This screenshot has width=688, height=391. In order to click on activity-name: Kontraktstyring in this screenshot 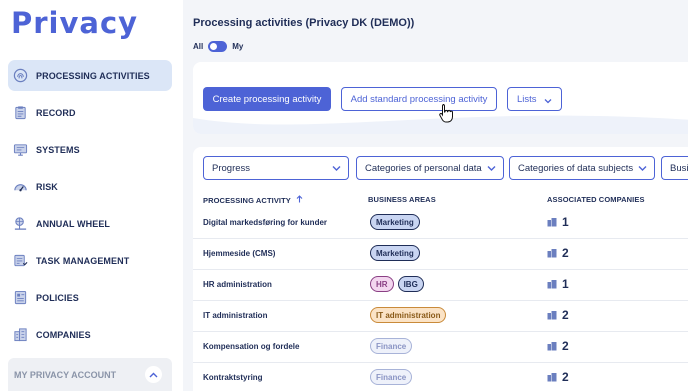, I will do `click(233, 377)`.